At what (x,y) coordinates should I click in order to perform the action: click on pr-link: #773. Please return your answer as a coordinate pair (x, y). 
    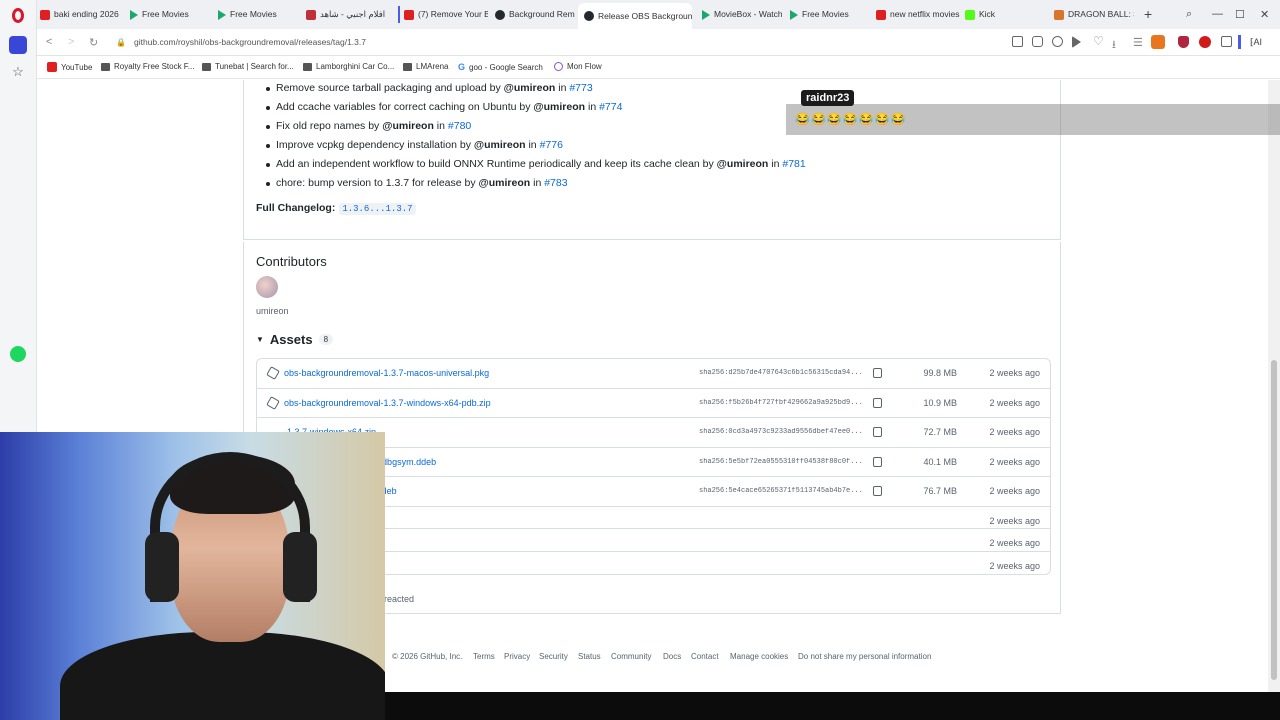
    Looking at the image, I should click on (580, 88).